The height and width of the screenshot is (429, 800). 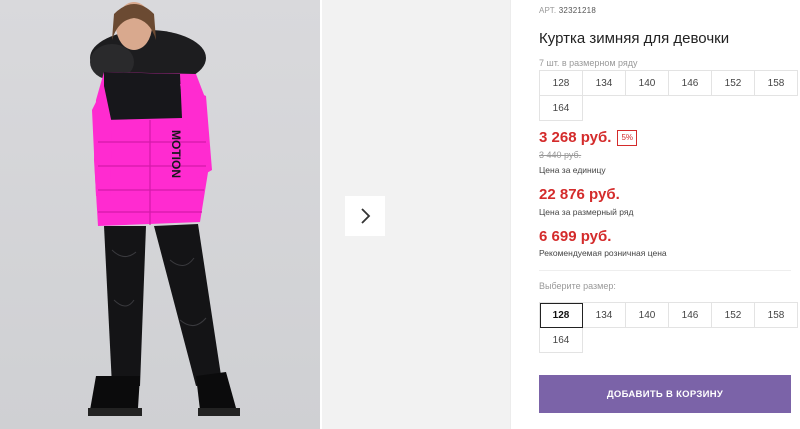 What do you see at coordinates (776, 83) in the screenshot?
I see `size-row-cell: 158` at bounding box center [776, 83].